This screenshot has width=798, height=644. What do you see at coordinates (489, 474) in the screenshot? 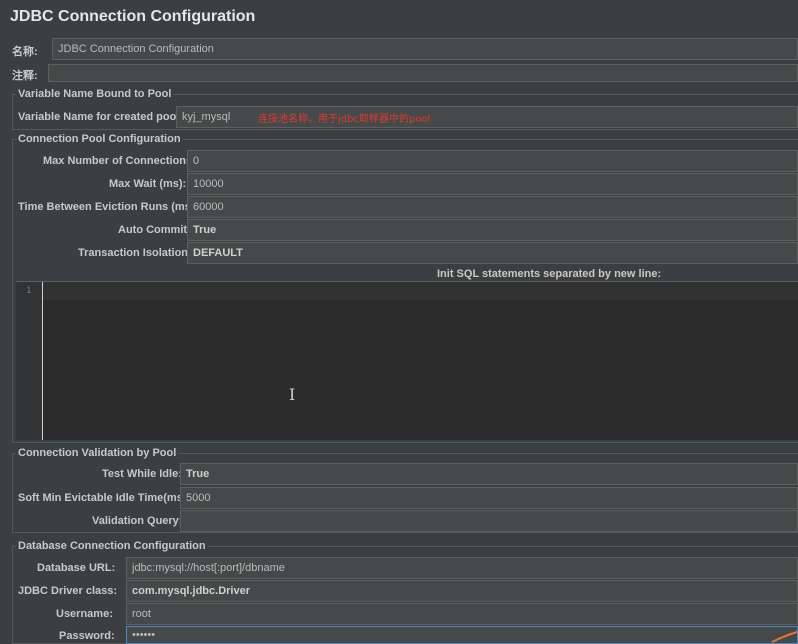
I see `test-while-idle-select: True` at bounding box center [489, 474].